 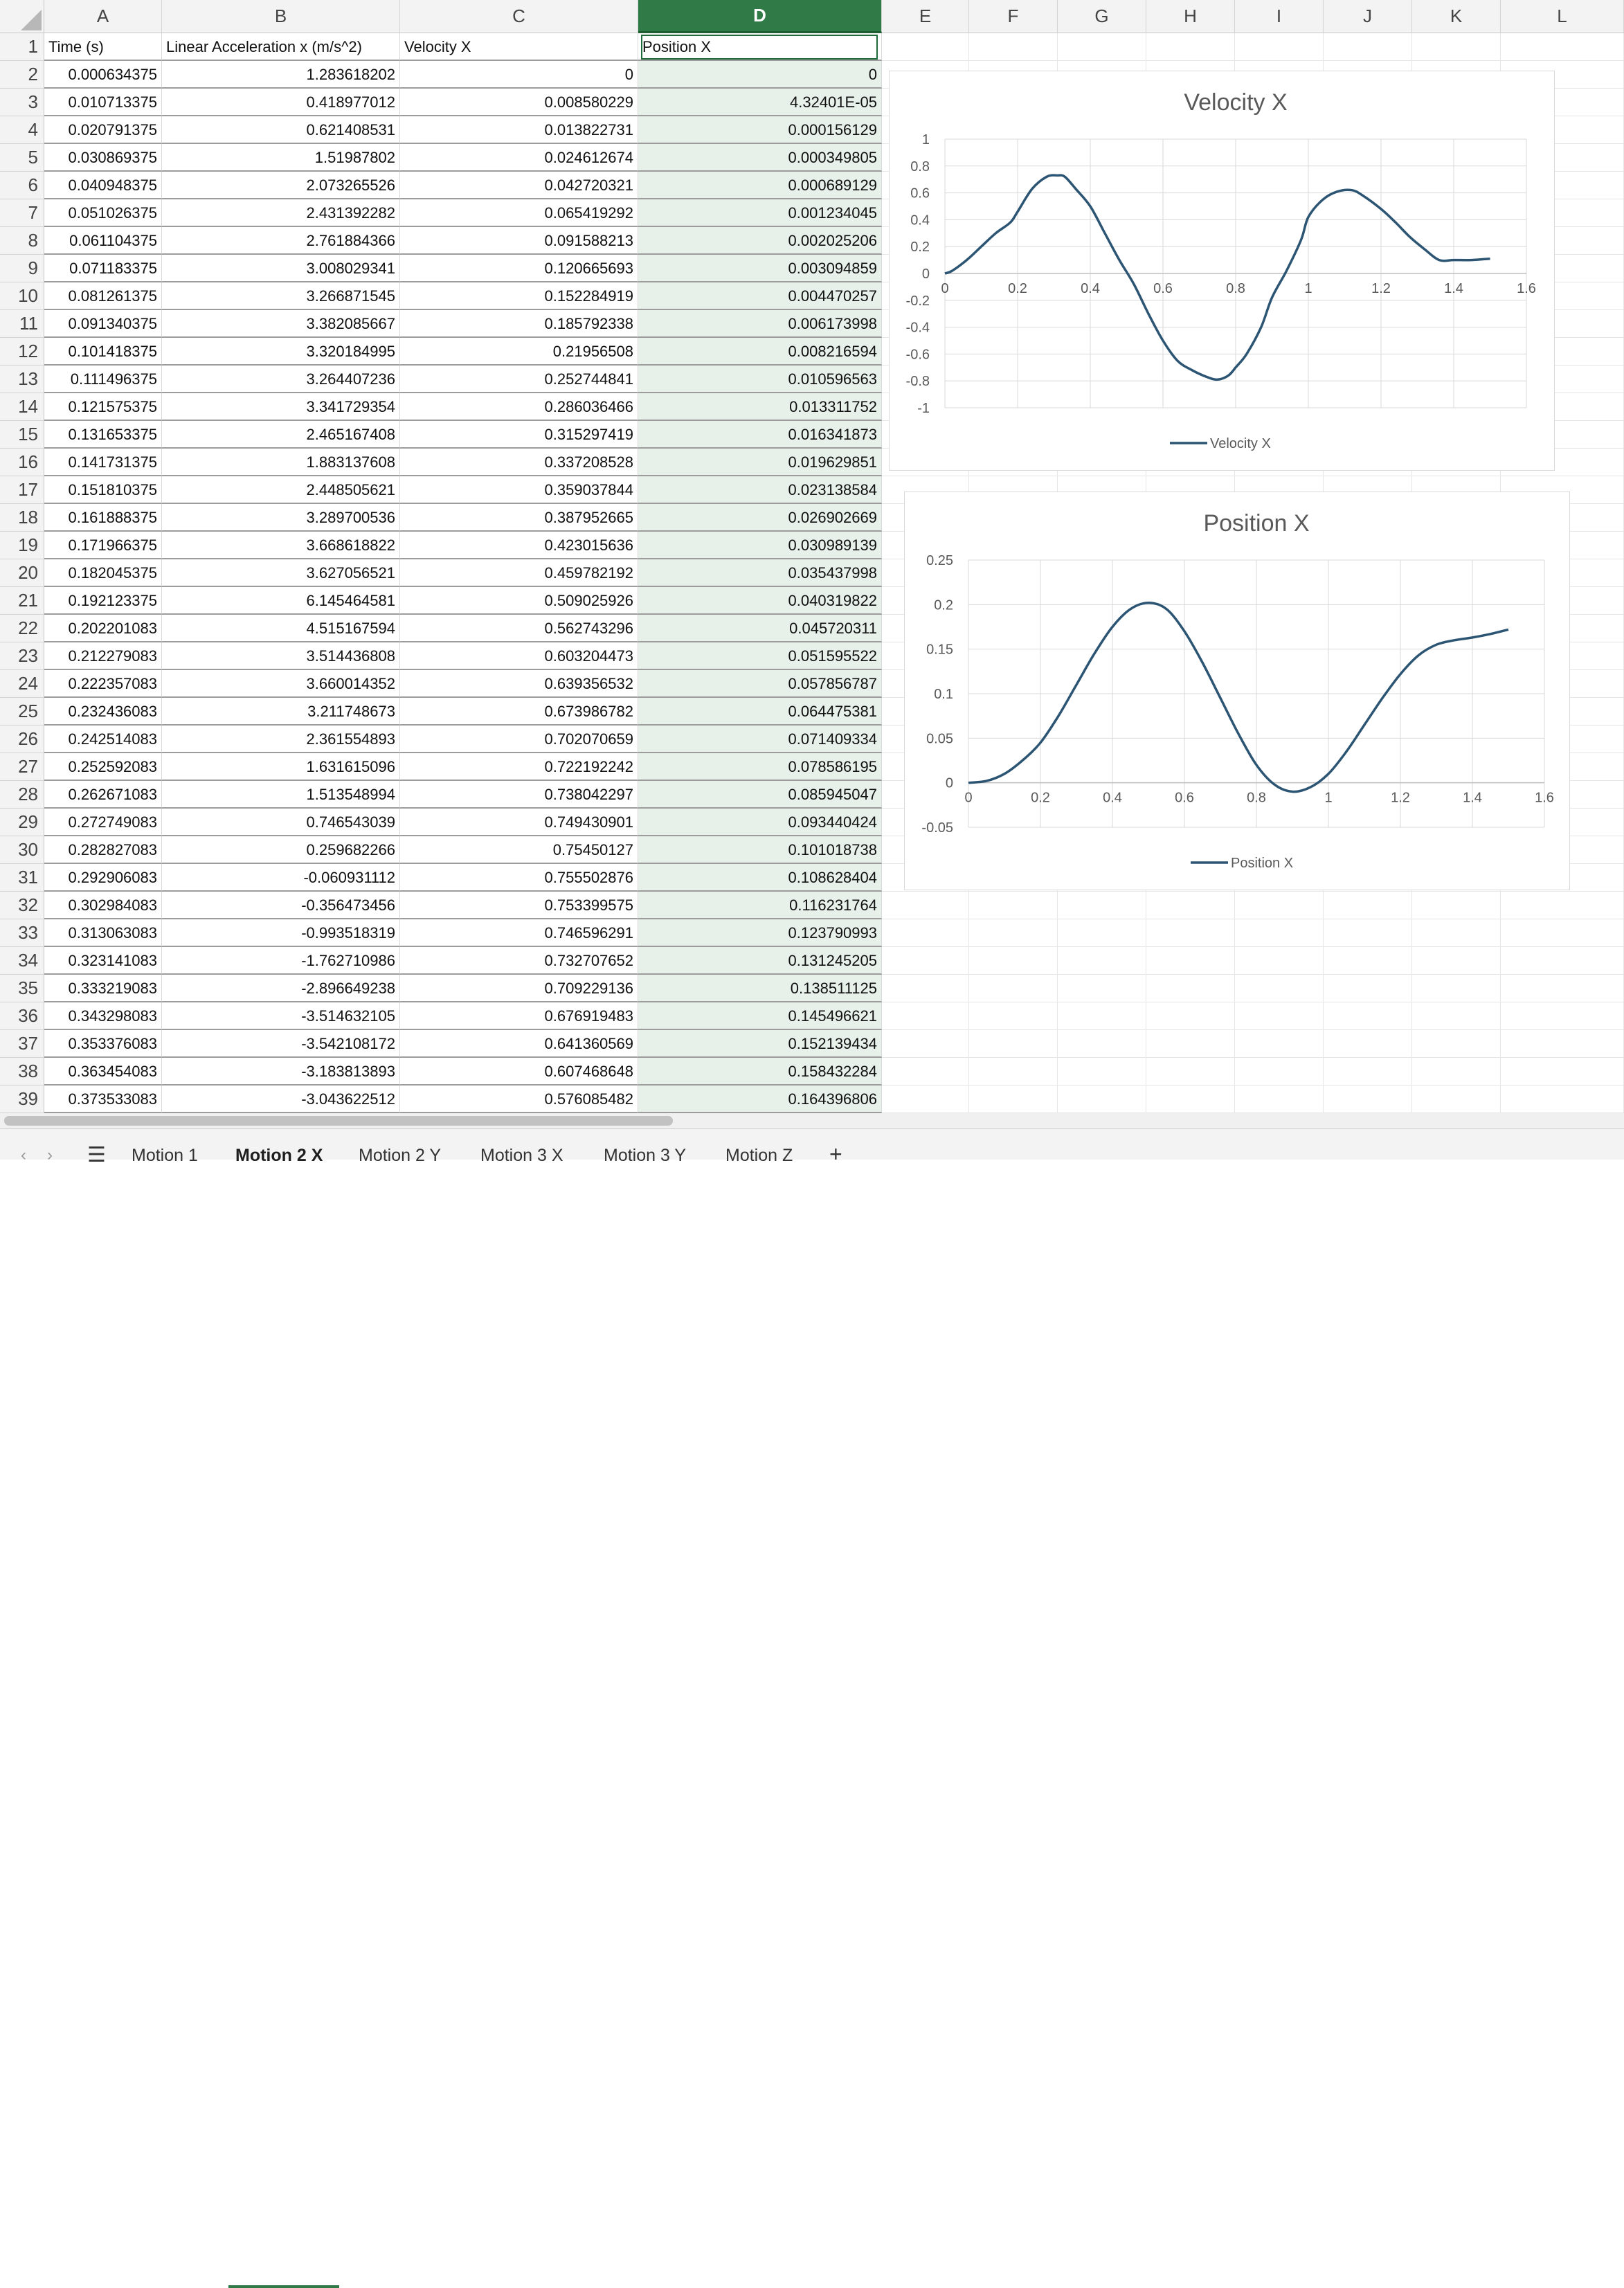 I want to click on row-header: 2, so click(x=22, y=75).